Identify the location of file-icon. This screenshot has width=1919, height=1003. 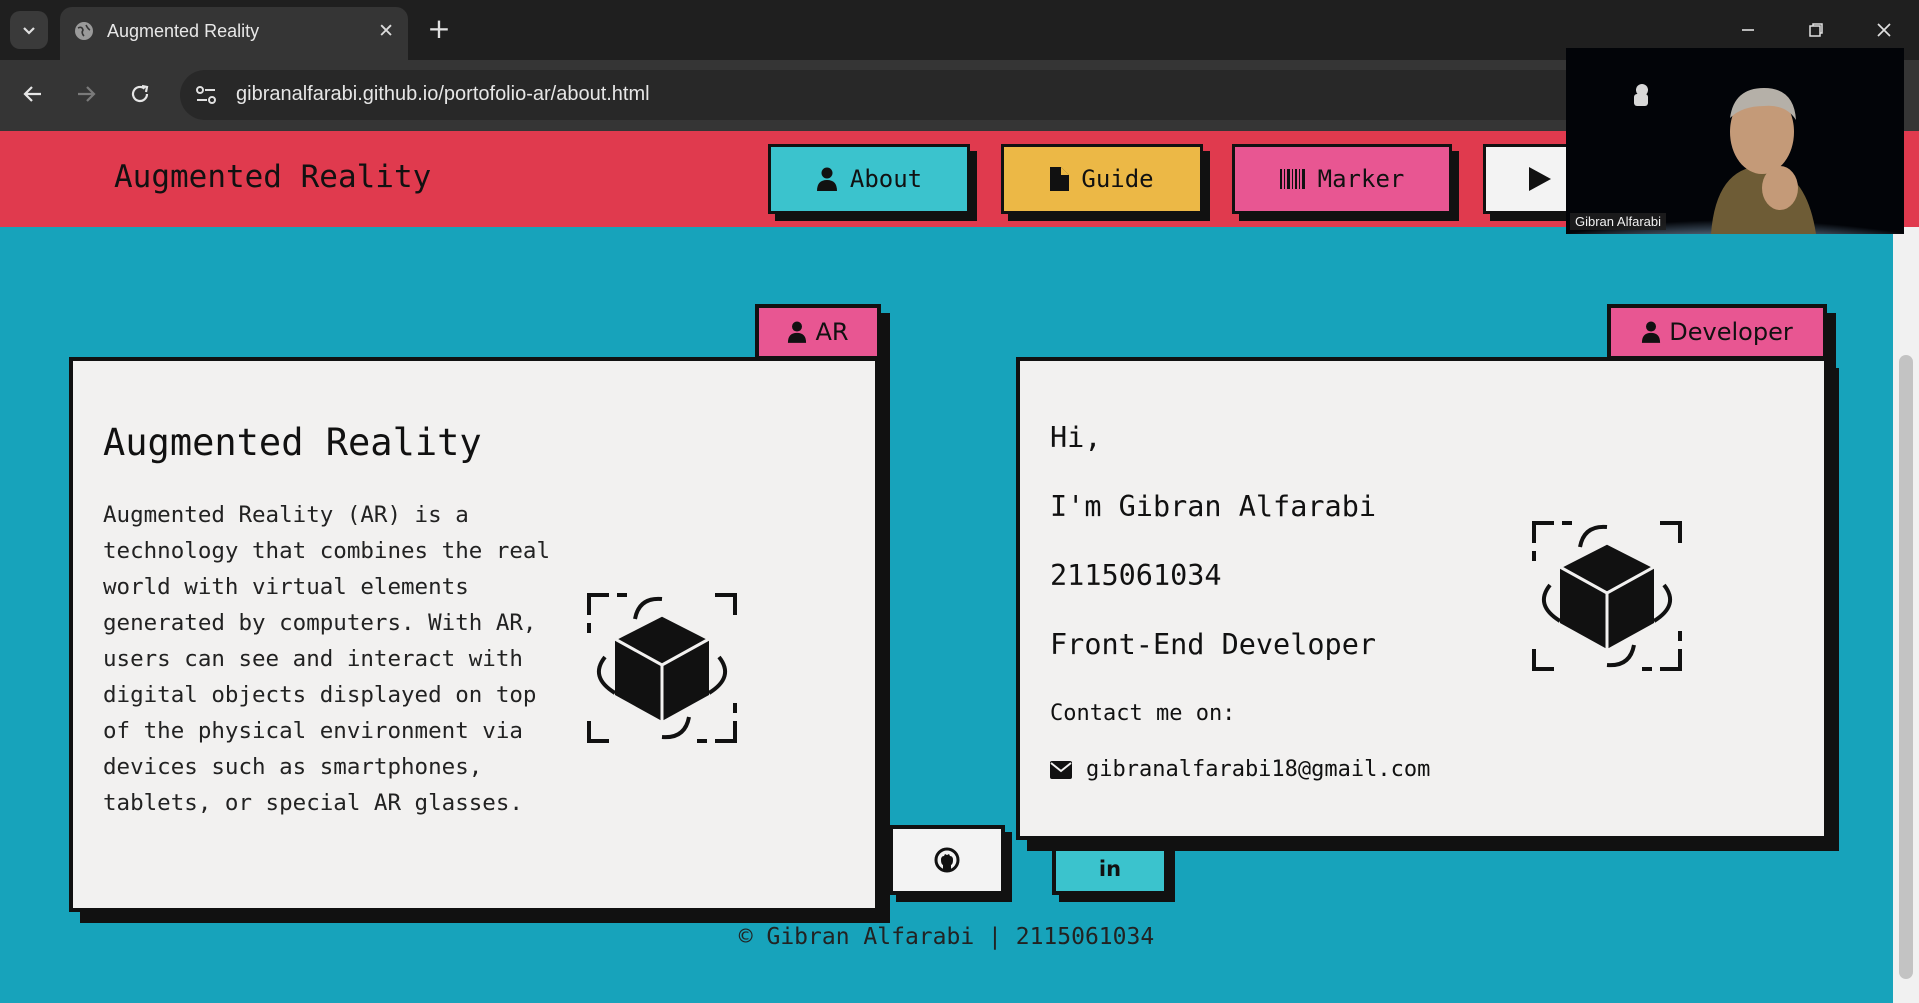
(1060, 179).